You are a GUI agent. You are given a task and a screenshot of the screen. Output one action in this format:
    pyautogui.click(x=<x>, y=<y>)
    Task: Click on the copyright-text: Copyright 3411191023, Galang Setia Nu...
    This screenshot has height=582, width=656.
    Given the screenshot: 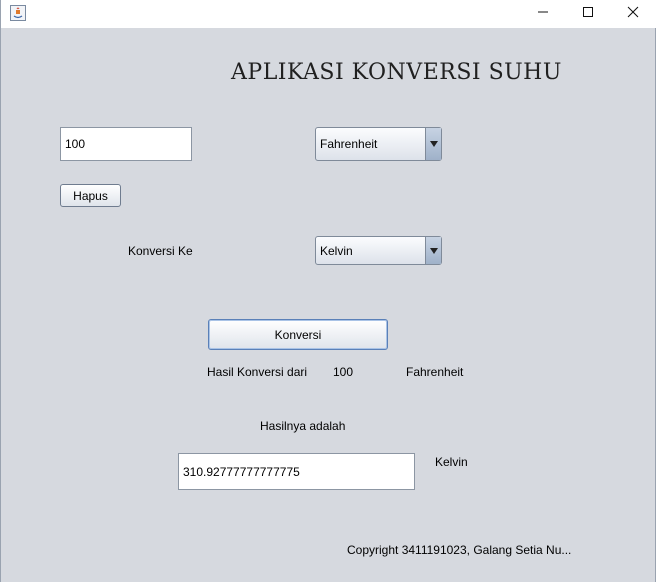 What is the action you would take?
    pyautogui.click(x=459, y=550)
    